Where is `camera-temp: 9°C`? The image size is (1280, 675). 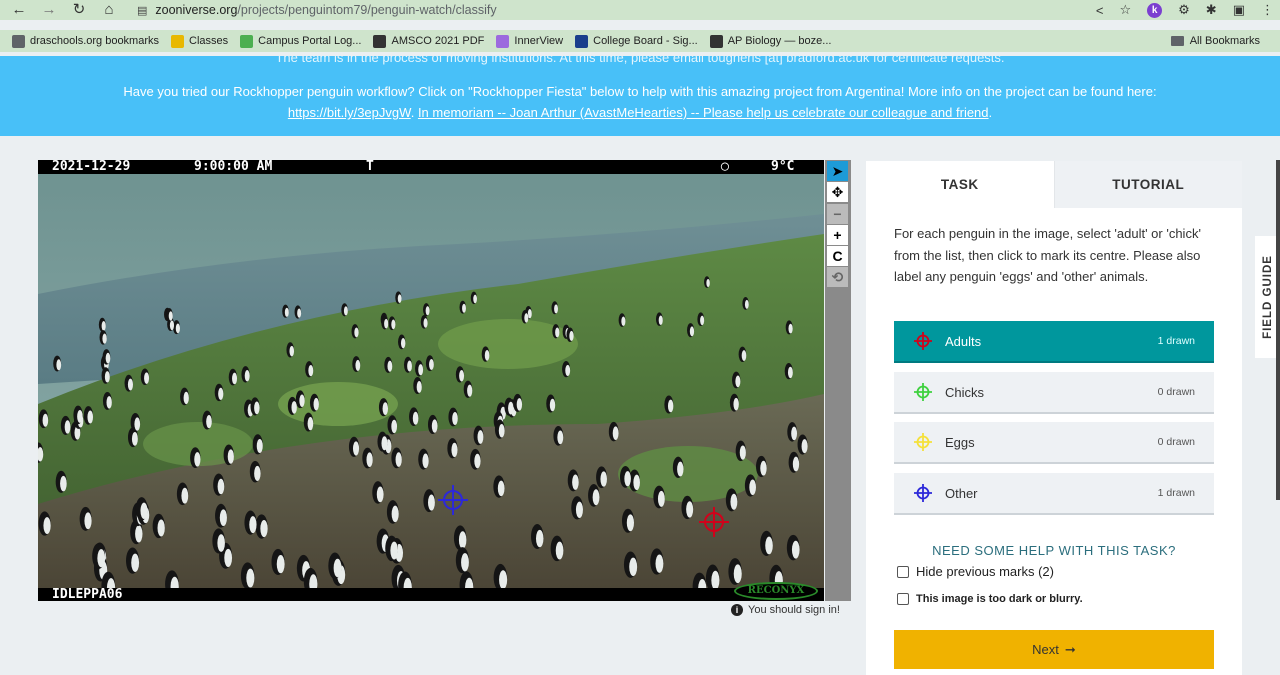
camera-temp: 9°C is located at coordinates (783, 167).